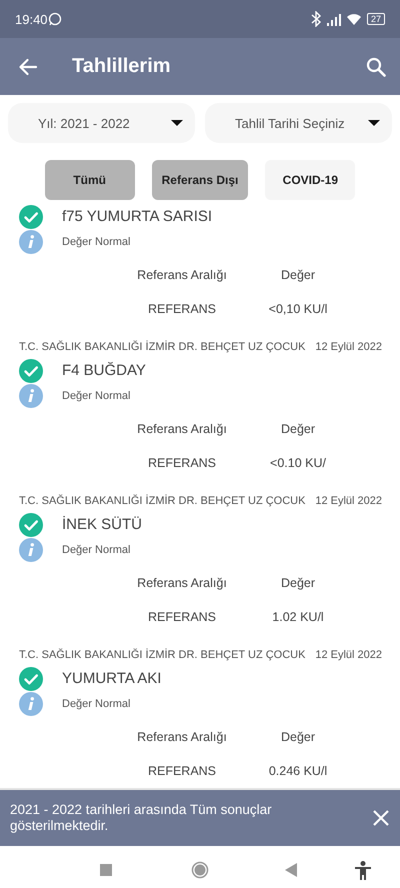 The width and height of the screenshot is (400, 888). What do you see at coordinates (298, 771) in the screenshot?
I see `table-cell-text: 0.246 KU/l` at bounding box center [298, 771].